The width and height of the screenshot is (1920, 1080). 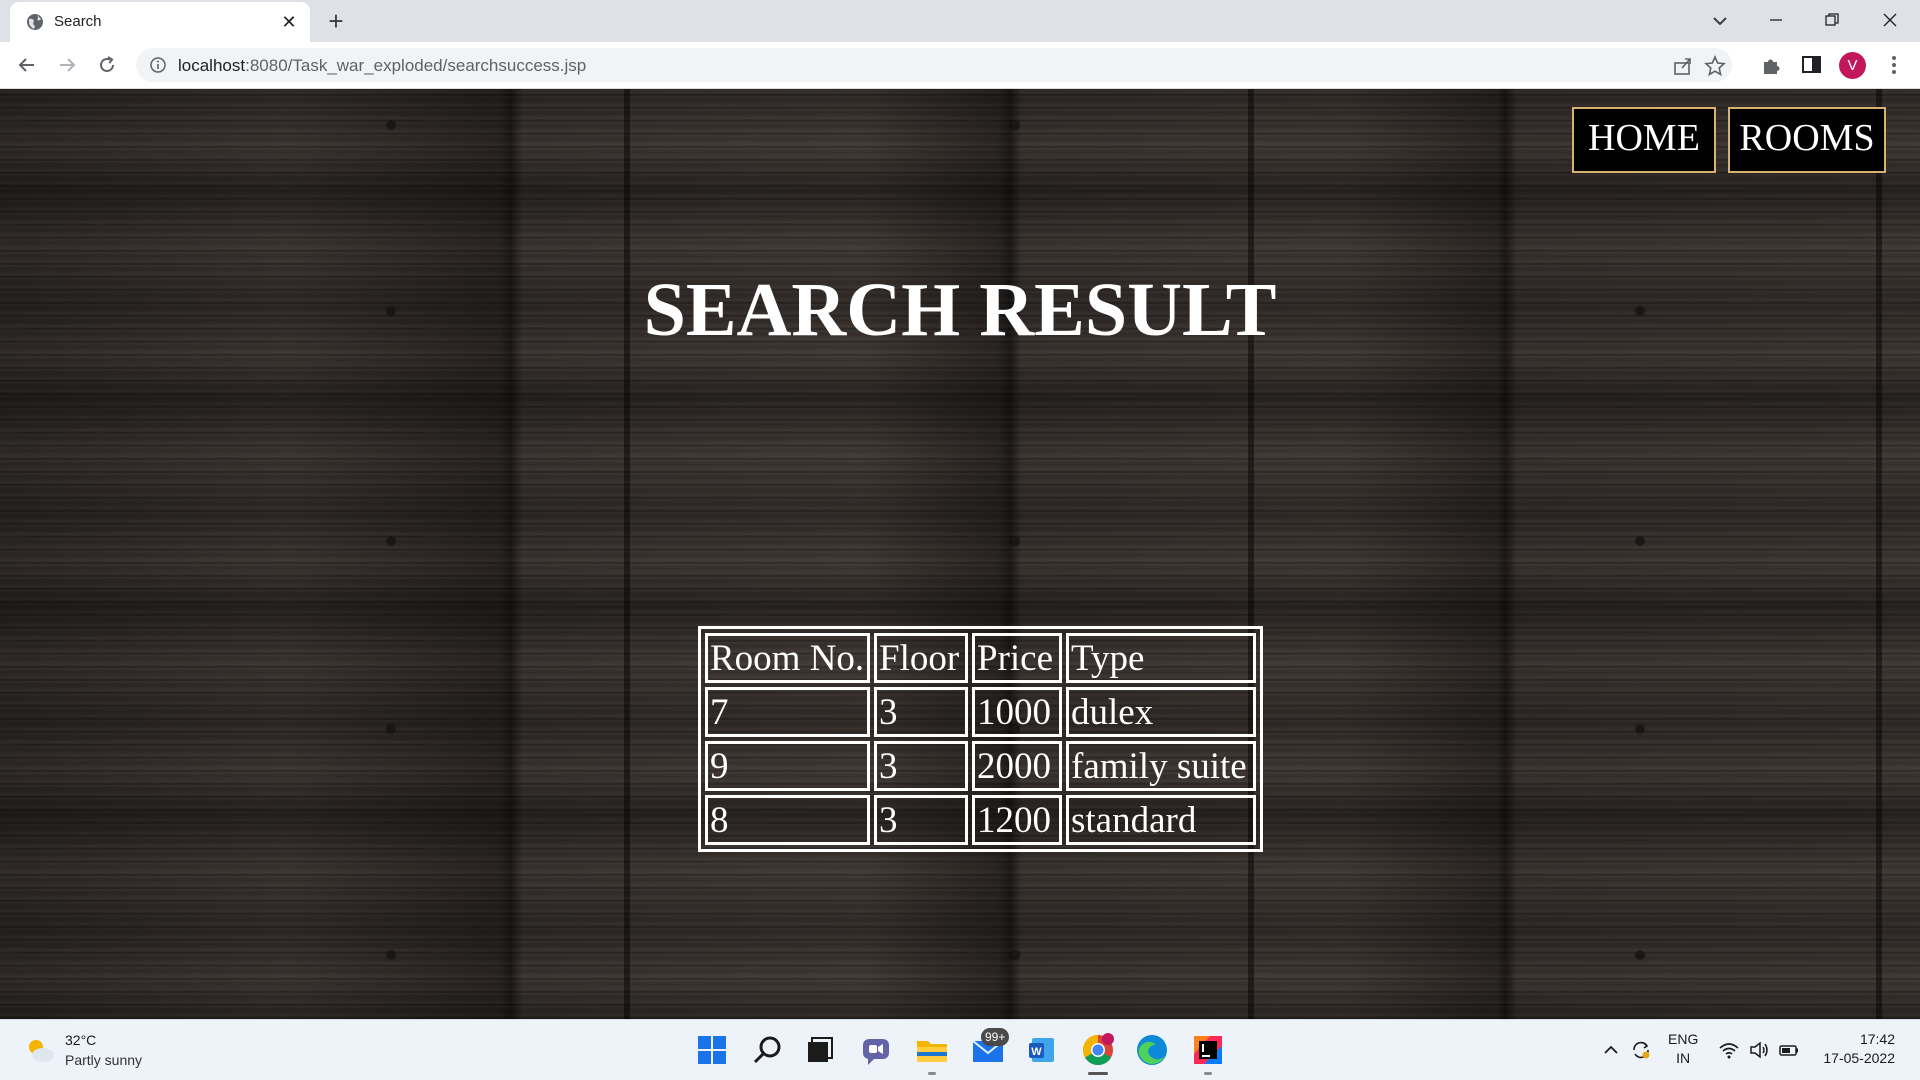 I want to click on search-icon, so click(x=768, y=1050).